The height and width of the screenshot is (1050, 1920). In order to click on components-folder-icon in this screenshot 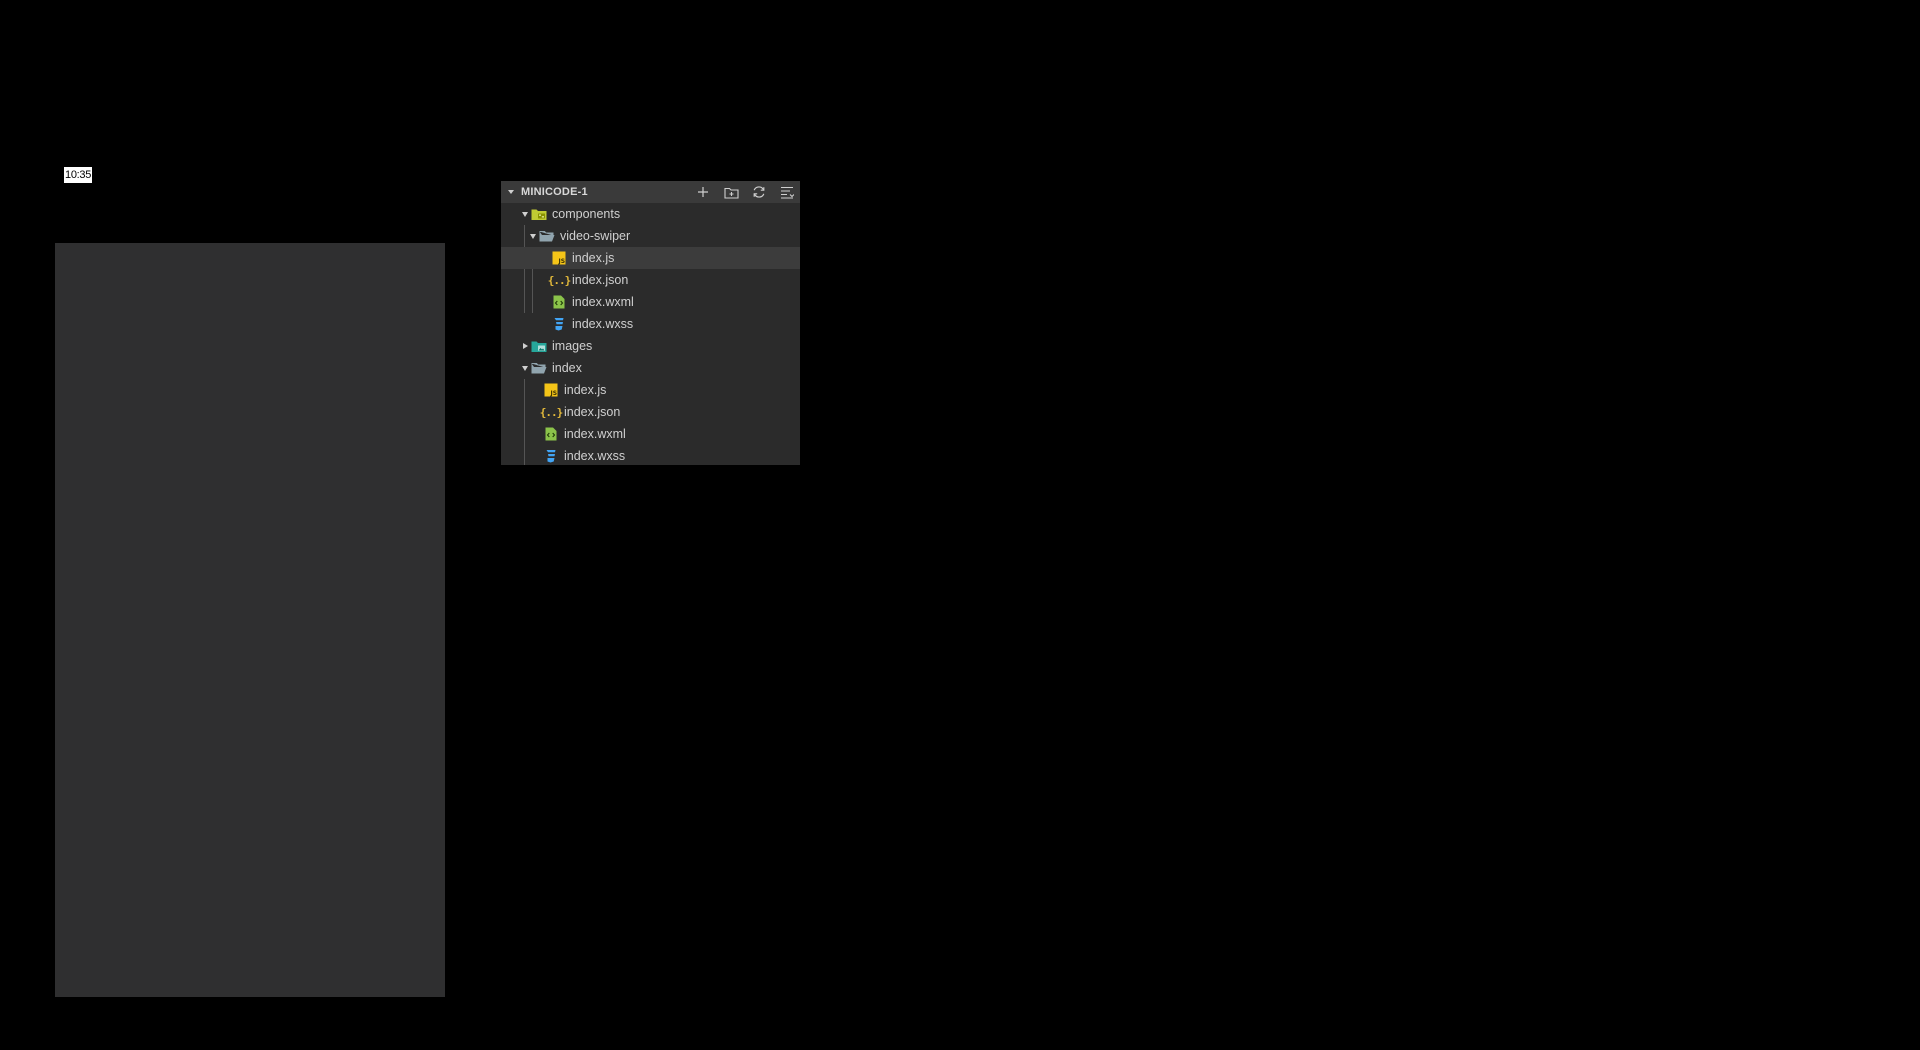, I will do `click(539, 214)`.